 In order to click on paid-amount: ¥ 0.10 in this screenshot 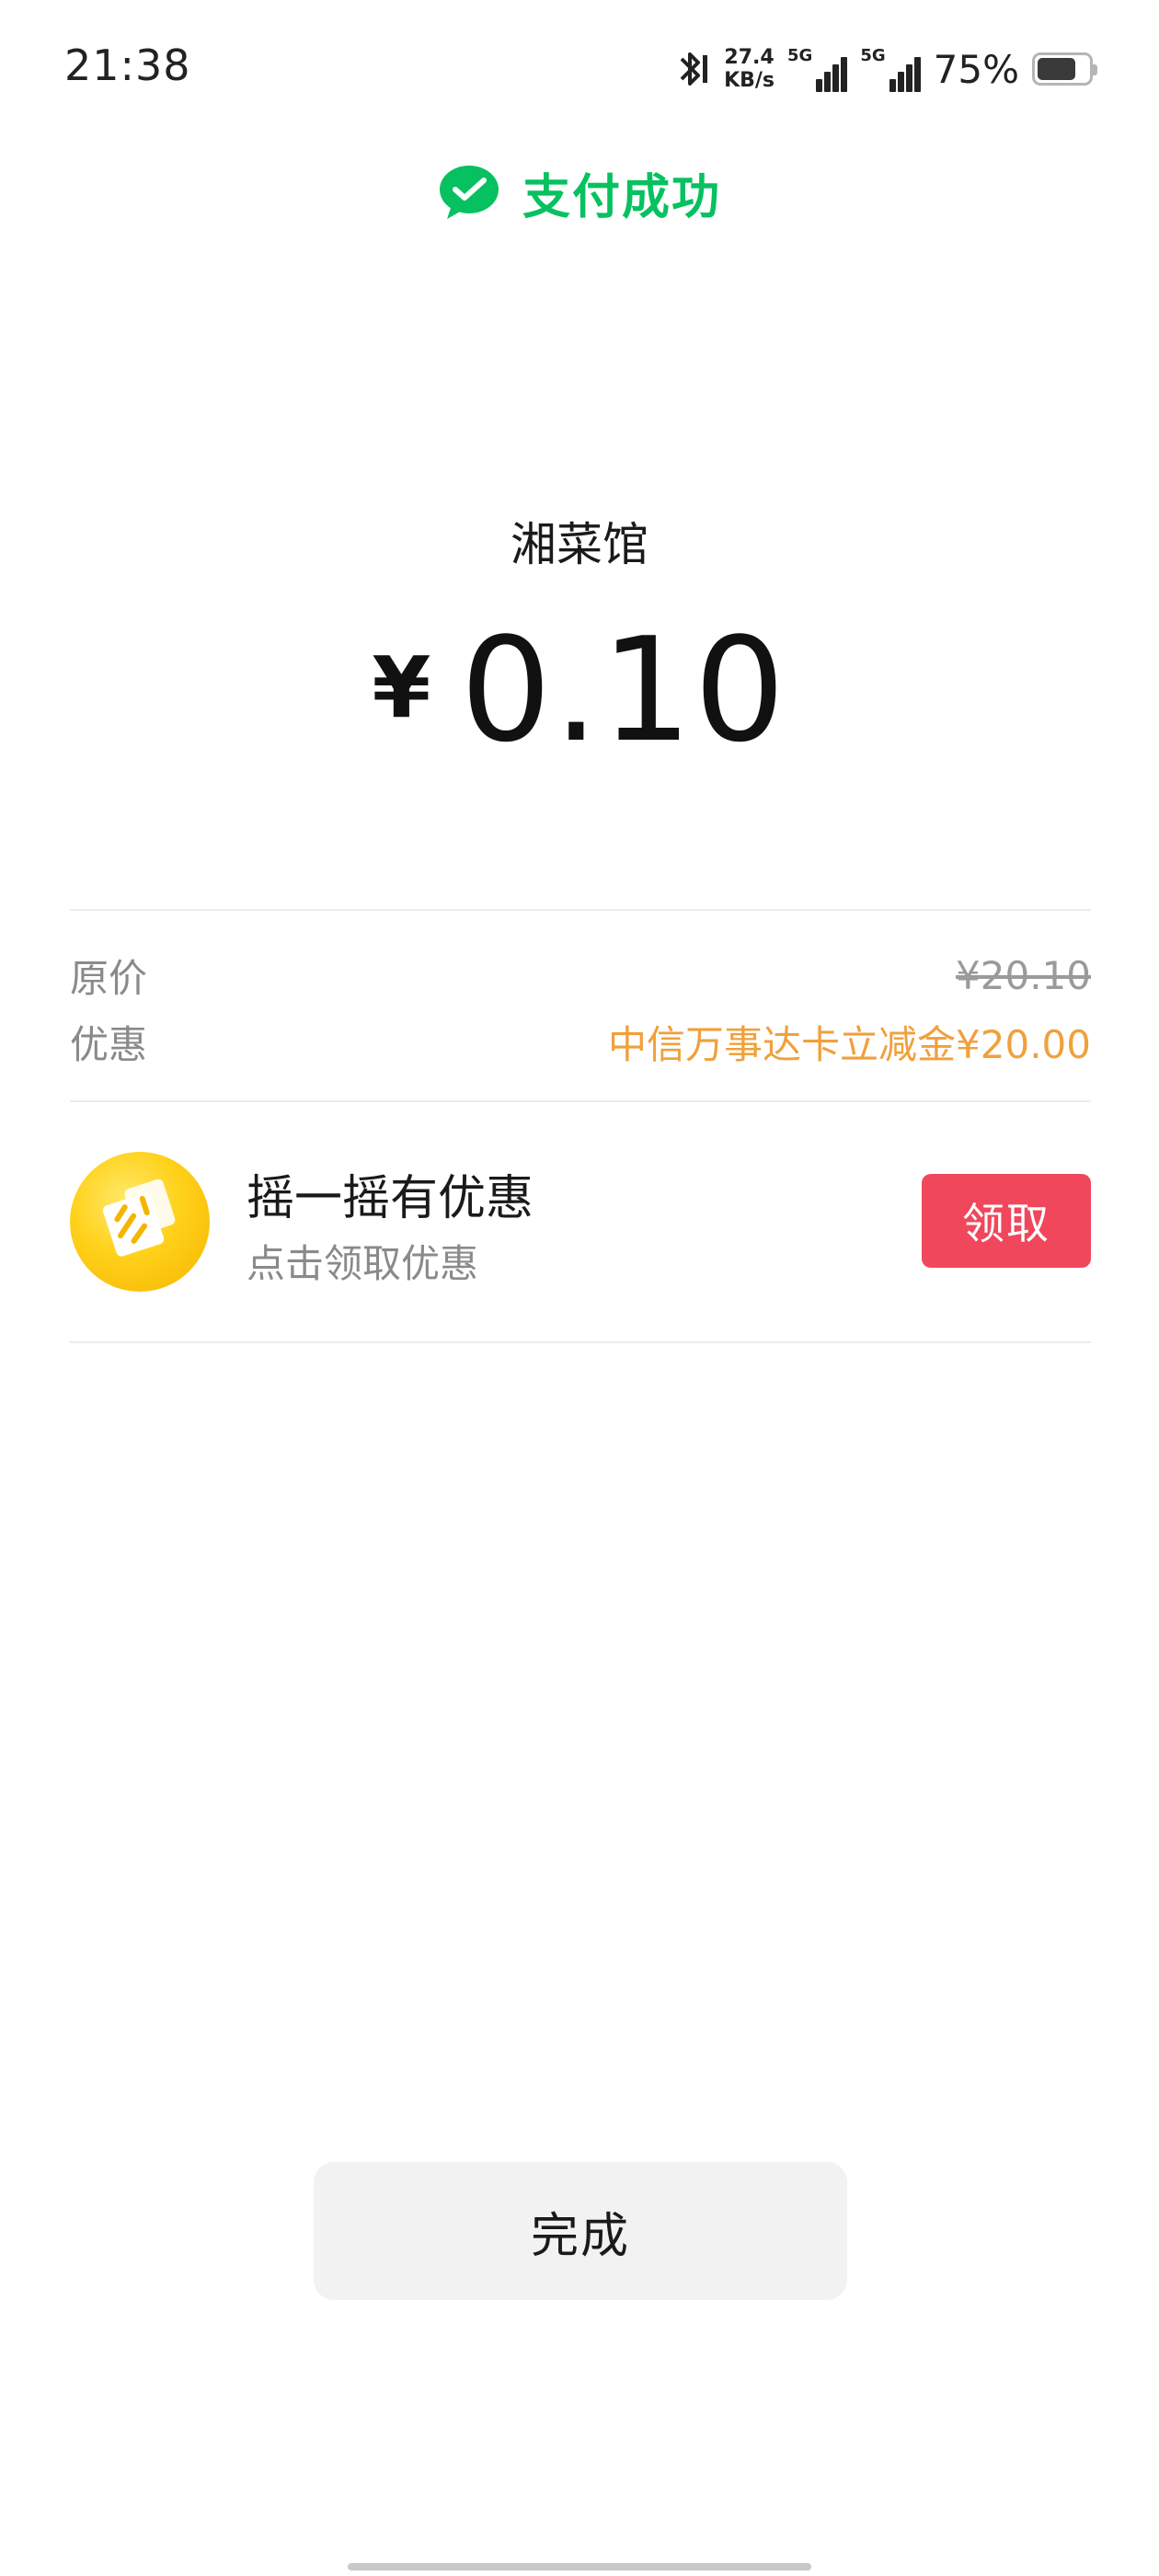, I will do `click(579, 690)`.